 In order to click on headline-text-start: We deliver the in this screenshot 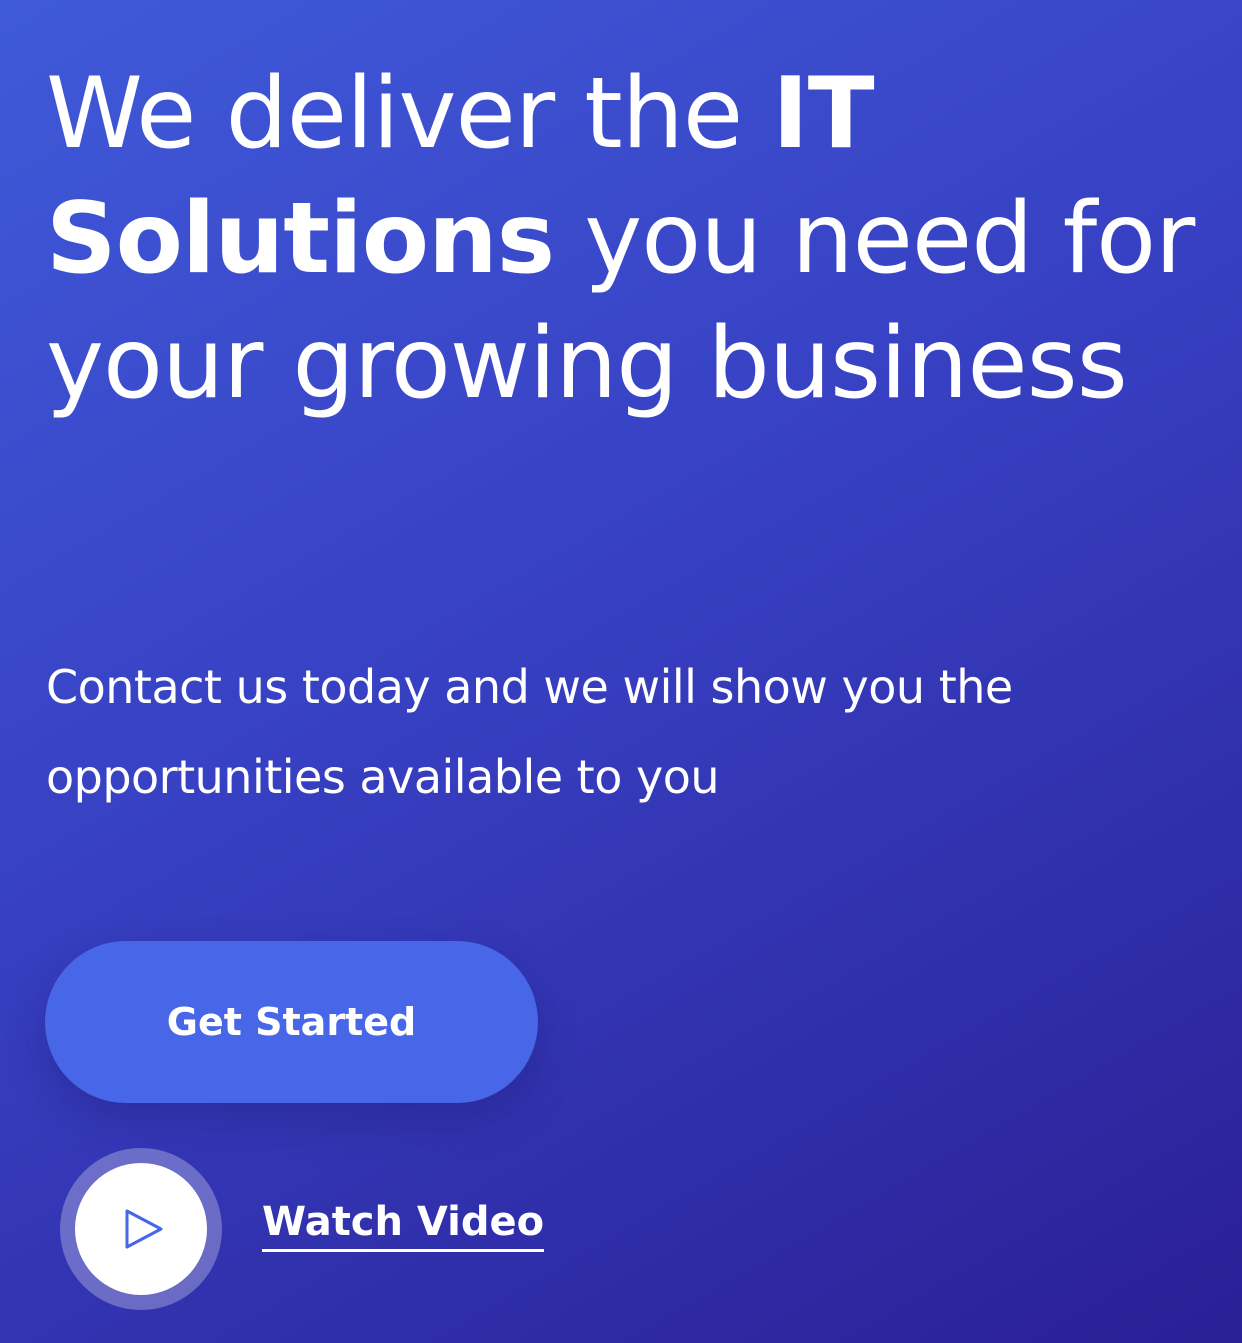, I will do `click(409, 114)`.